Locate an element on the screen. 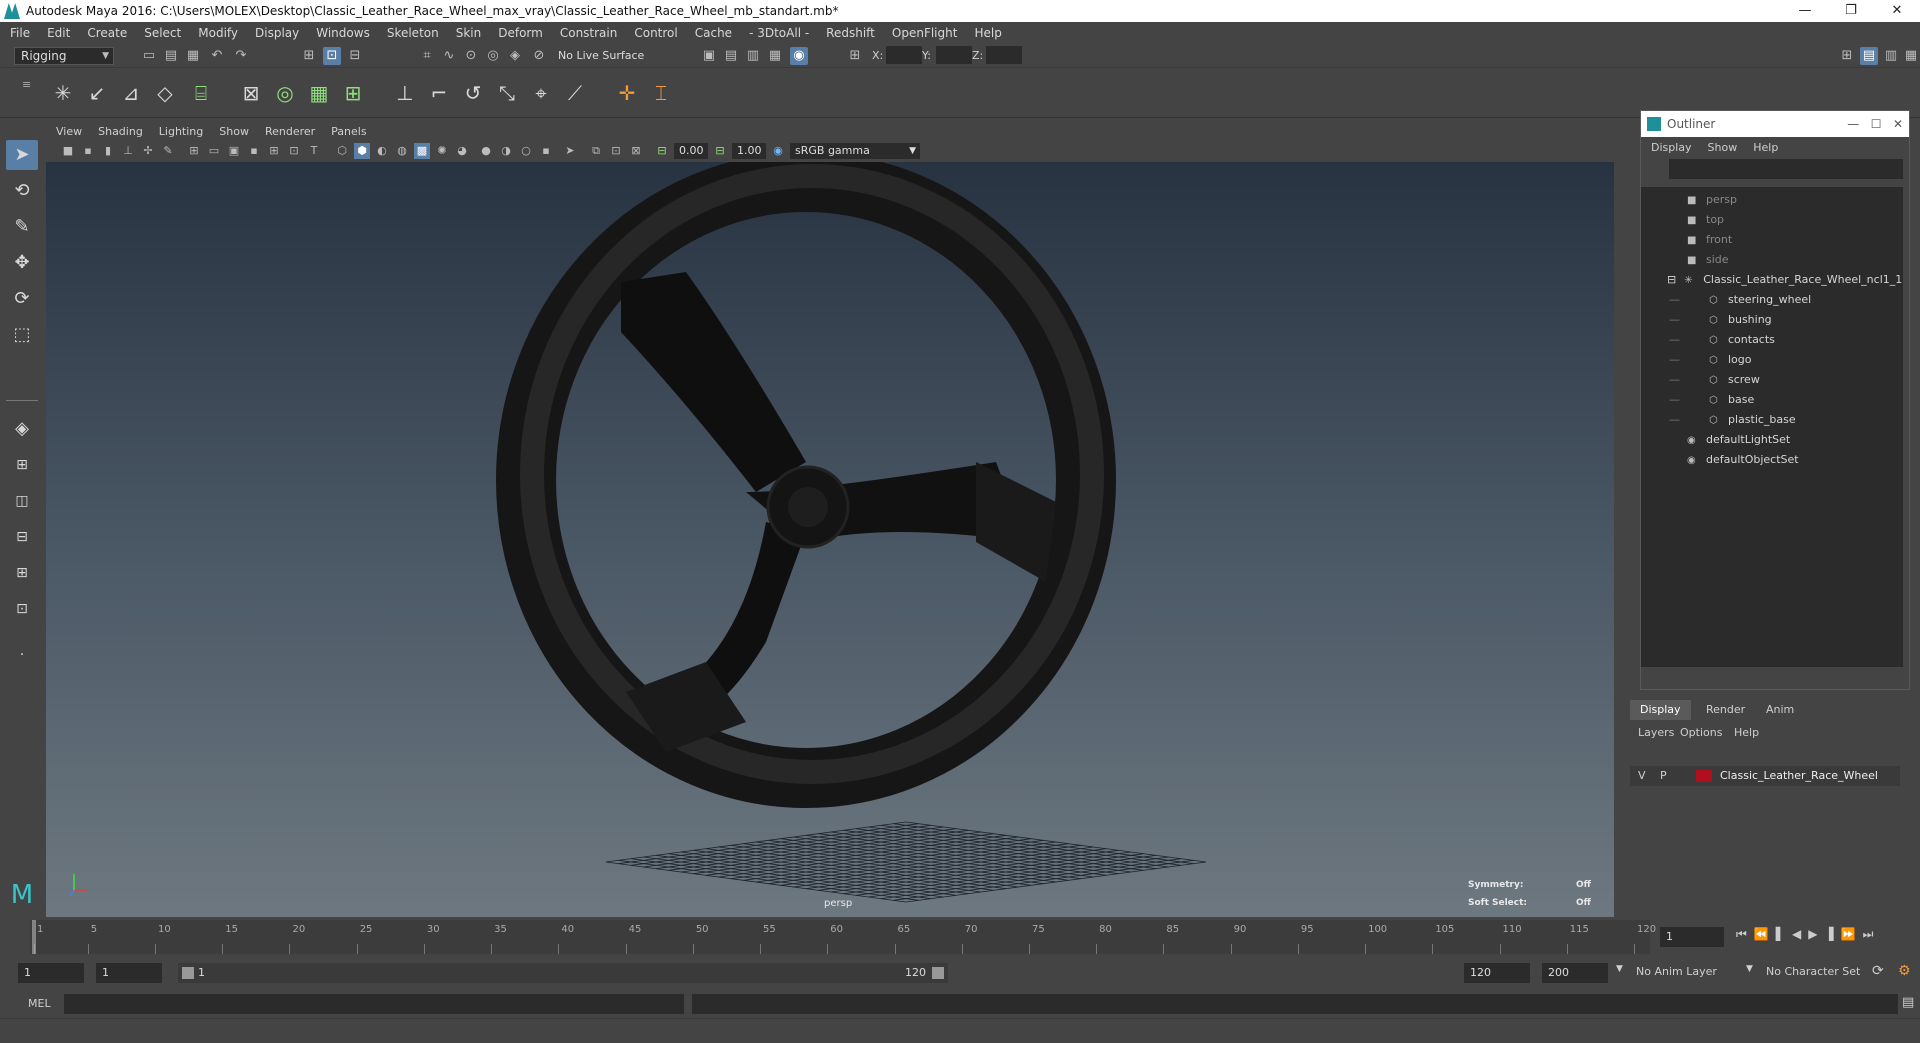 Image resolution: width=1920 pixels, height=1043 pixels. select-component-icon: ⊟ is located at coordinates (355, 56).